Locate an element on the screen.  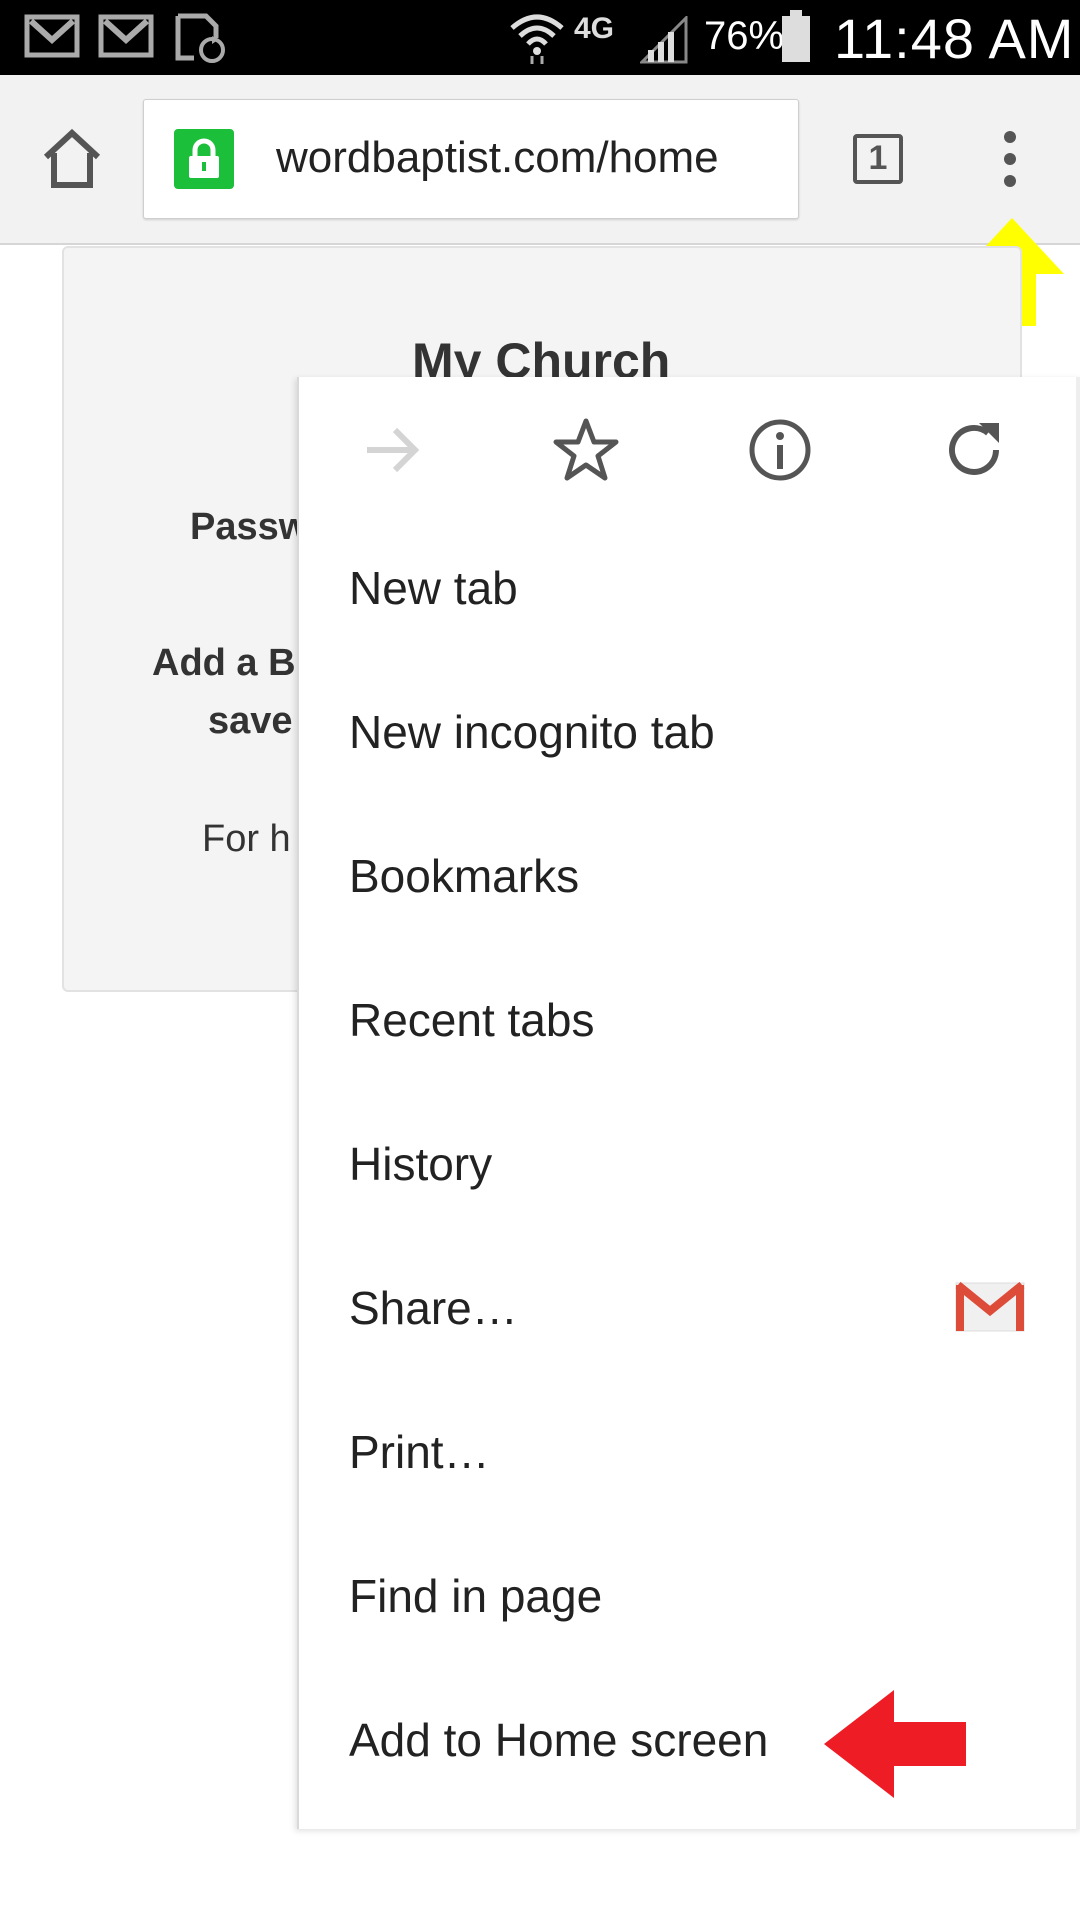
menu-item-label: Add to Home screen is located at coordinates (559, 1740).